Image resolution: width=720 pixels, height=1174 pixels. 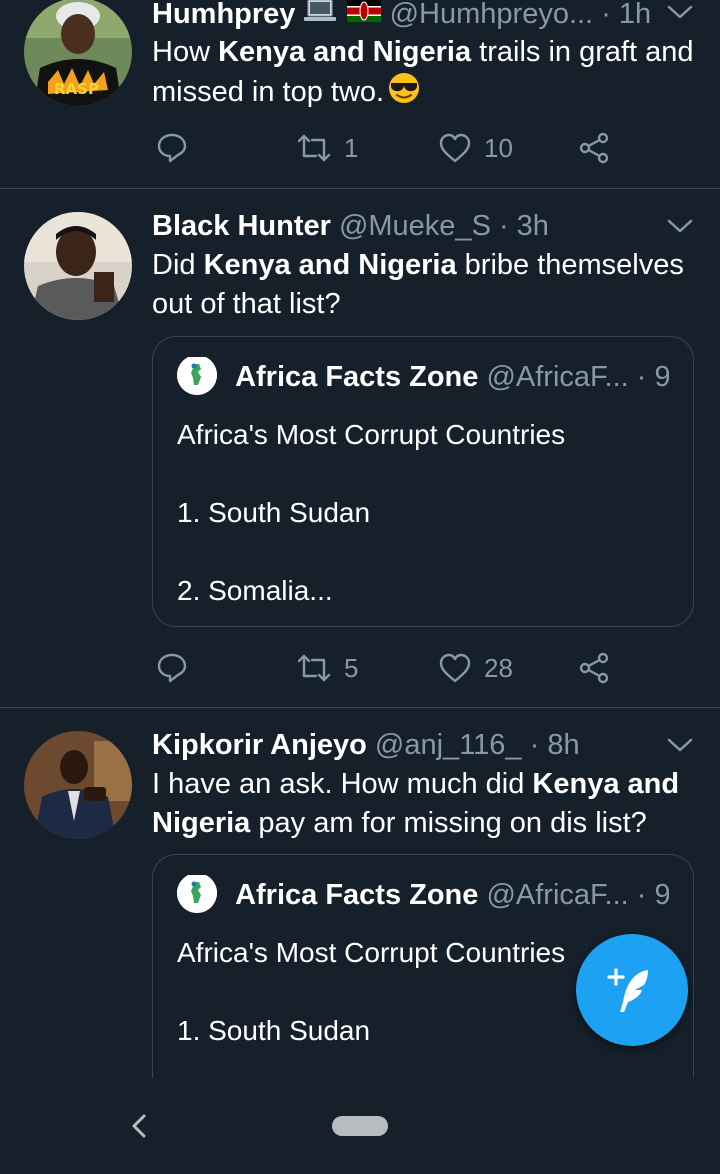 I want to click on display-name: Kipkorir Anjeyo, so click(x=259, y=745).